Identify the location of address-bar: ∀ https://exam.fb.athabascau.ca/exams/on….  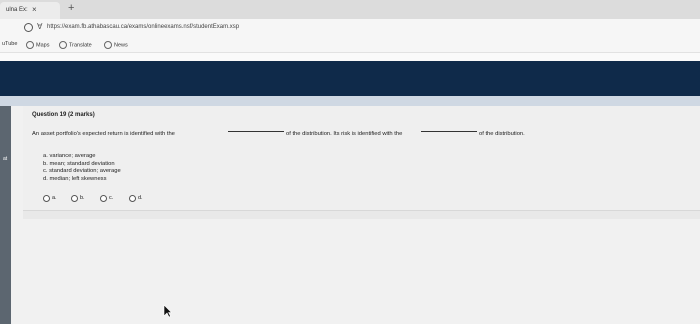
(350, 28).